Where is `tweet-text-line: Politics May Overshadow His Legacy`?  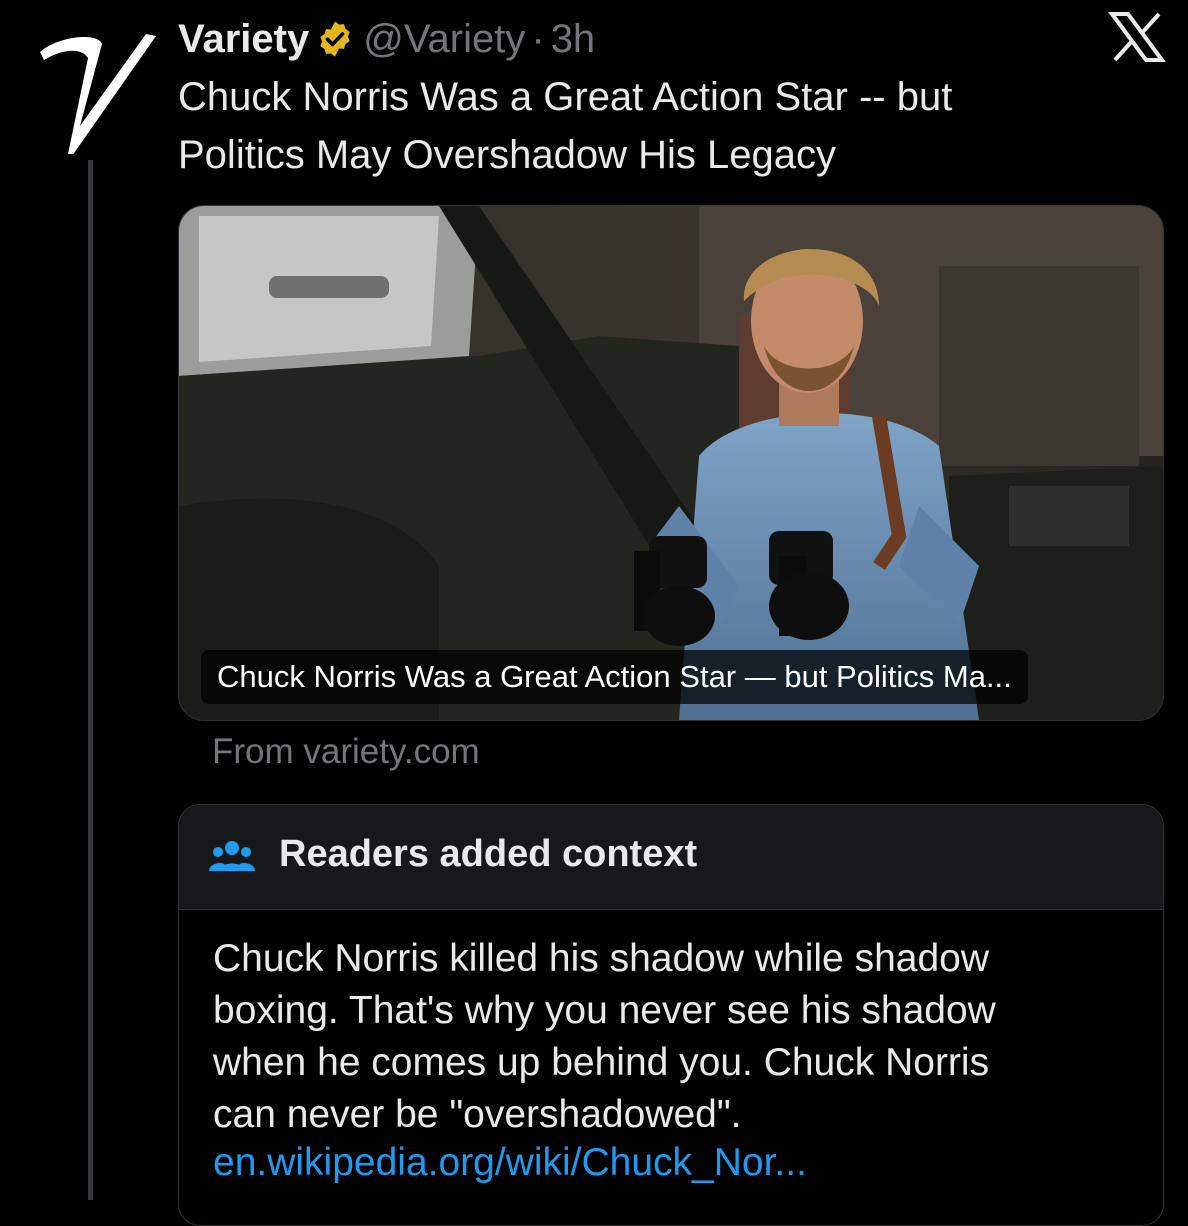 tweet-text-line: Politics May Overshadow His Legacy is located at coordinates (507, 155).